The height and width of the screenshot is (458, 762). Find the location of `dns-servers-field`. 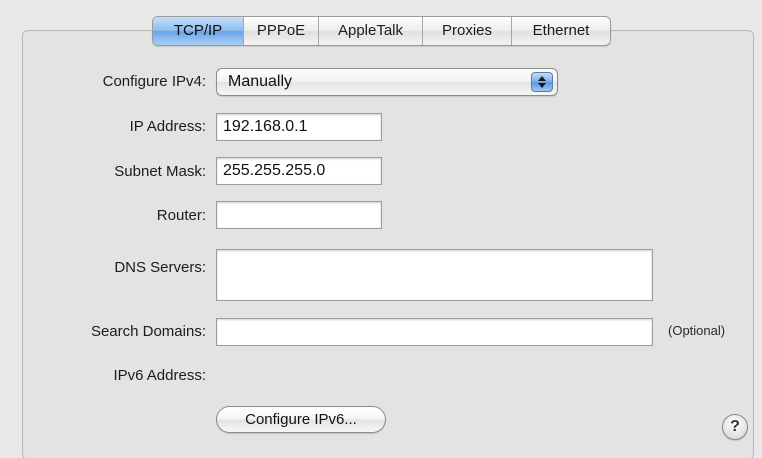

dns-servers-field is located at coordinates (434, 275).